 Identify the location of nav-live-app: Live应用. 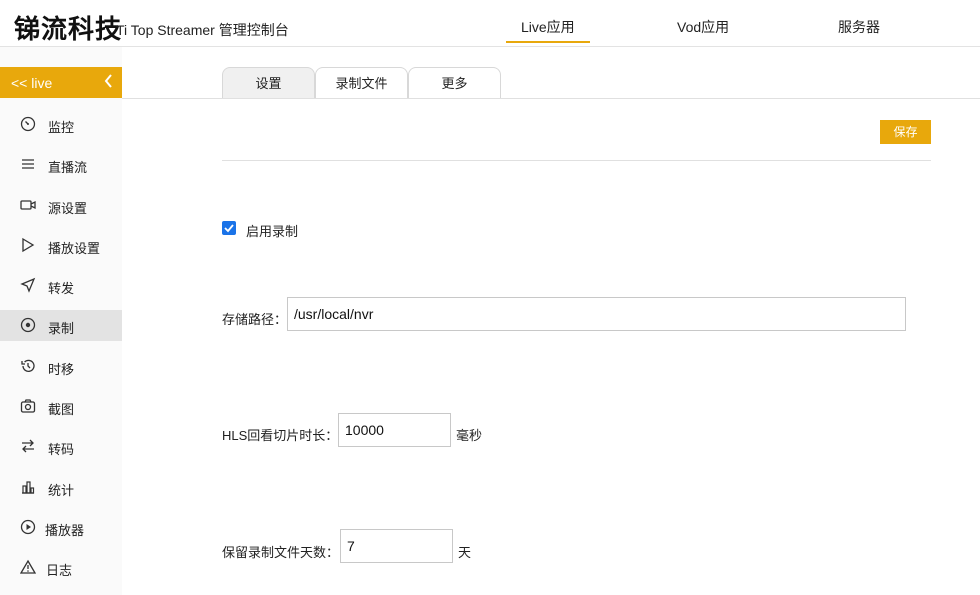
(548, 30).